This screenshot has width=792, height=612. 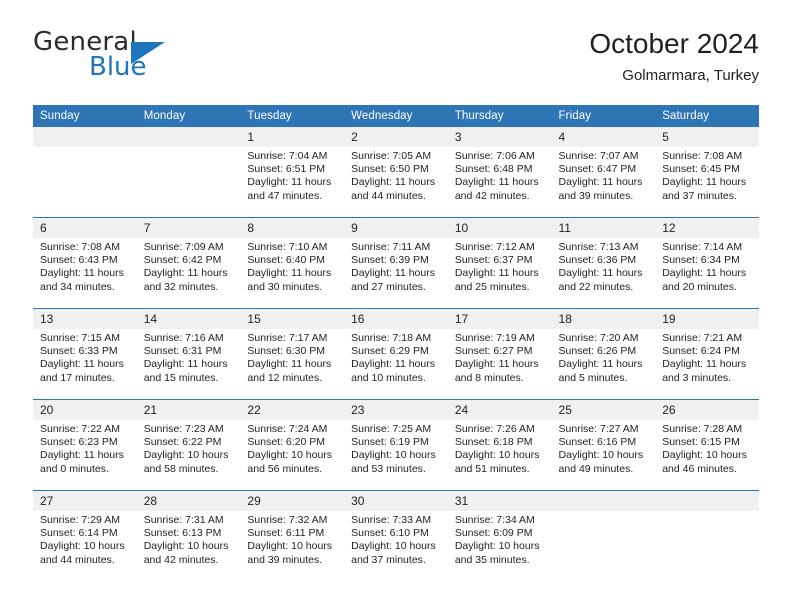 What do you see at coordinates (598, 338) in the screenshot?
I see `sunrise-time: Sunrise: 7:20 AM` at bounding box center [598, 338].